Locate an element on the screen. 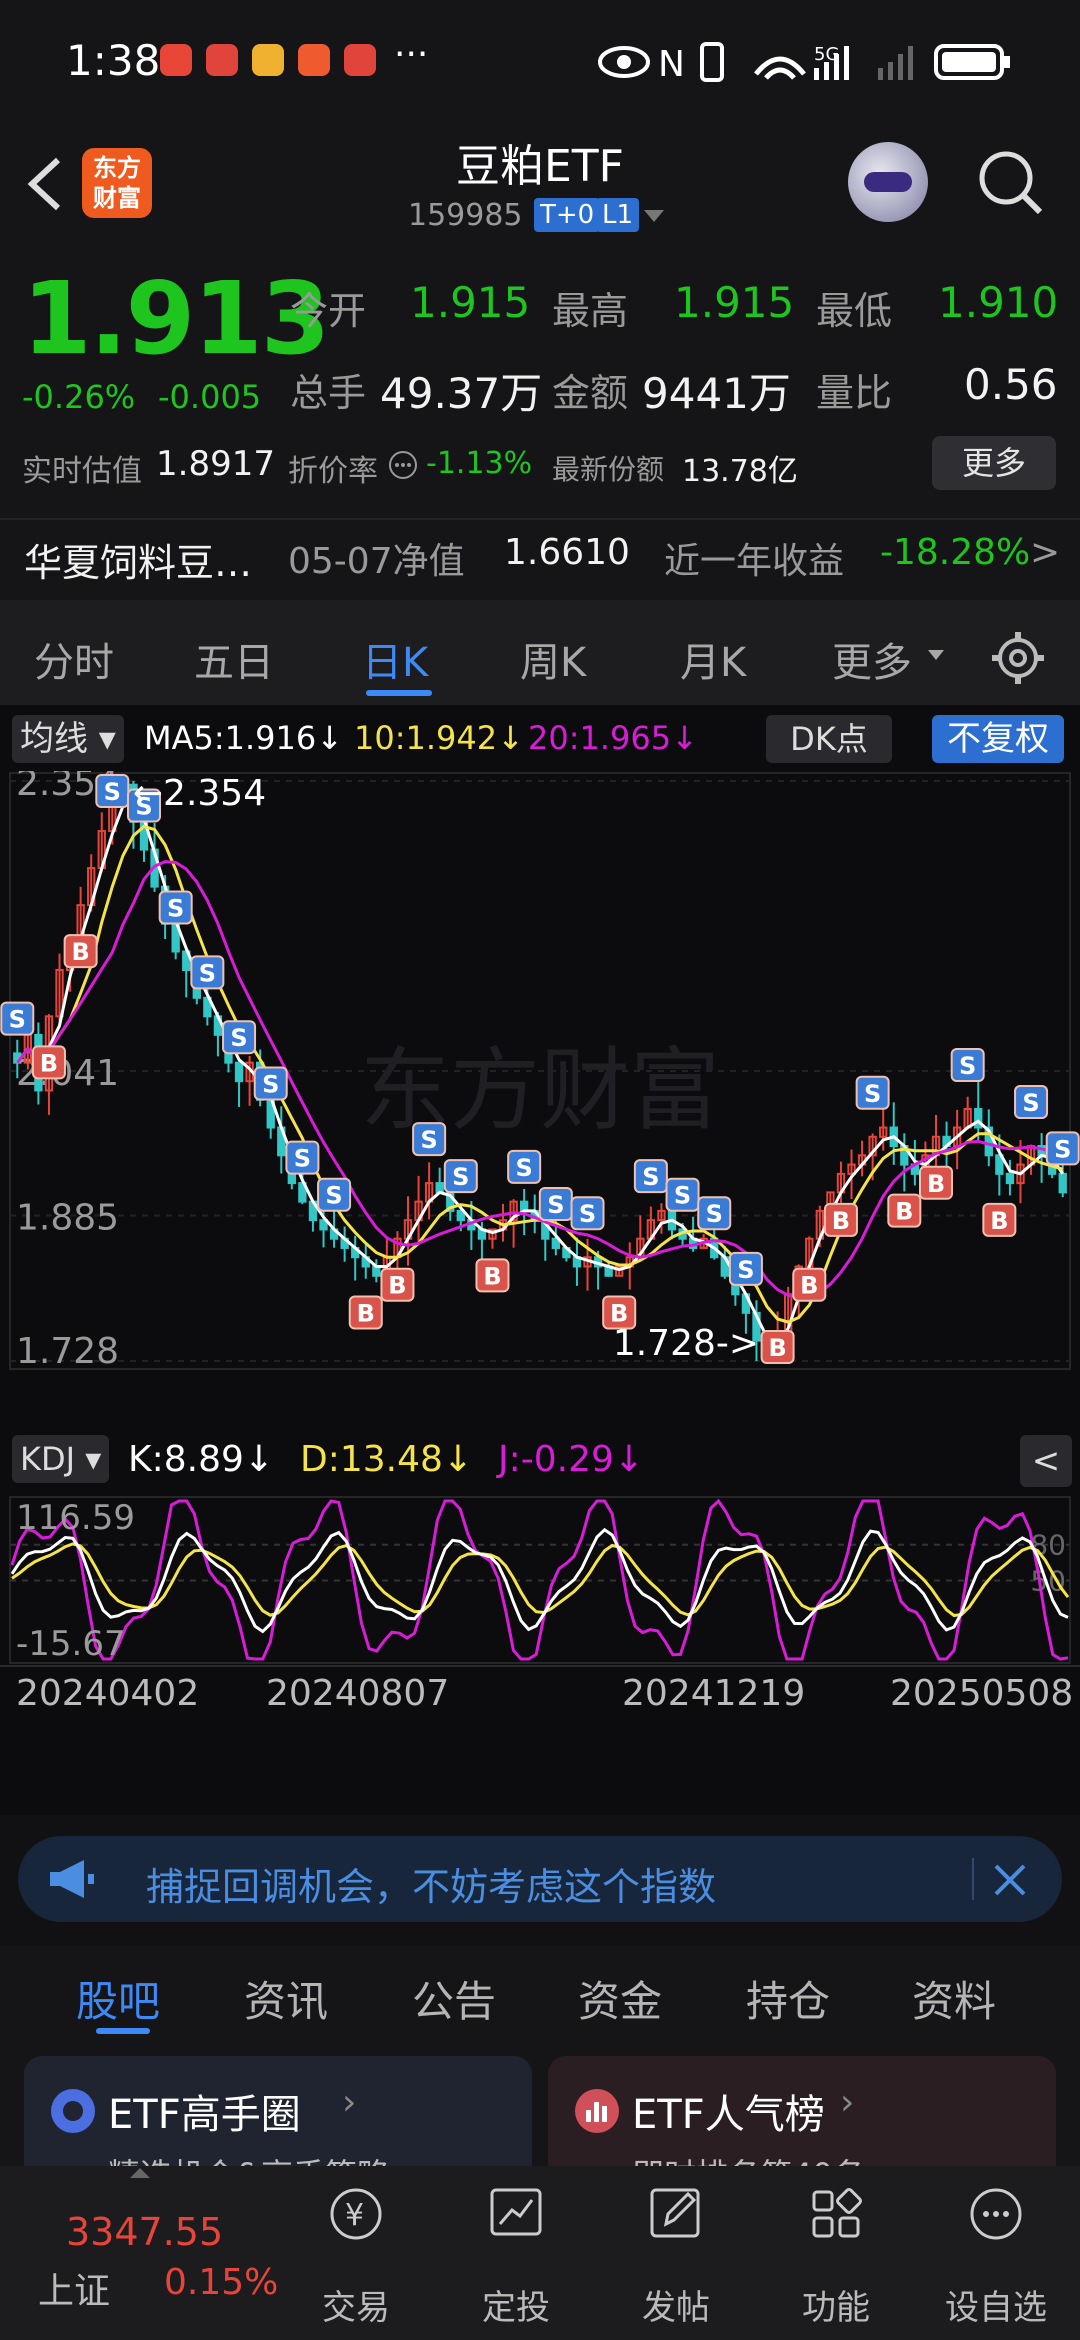  kdj-chart: 8050116.59-15.67 is located at coordinates (540, 1580).